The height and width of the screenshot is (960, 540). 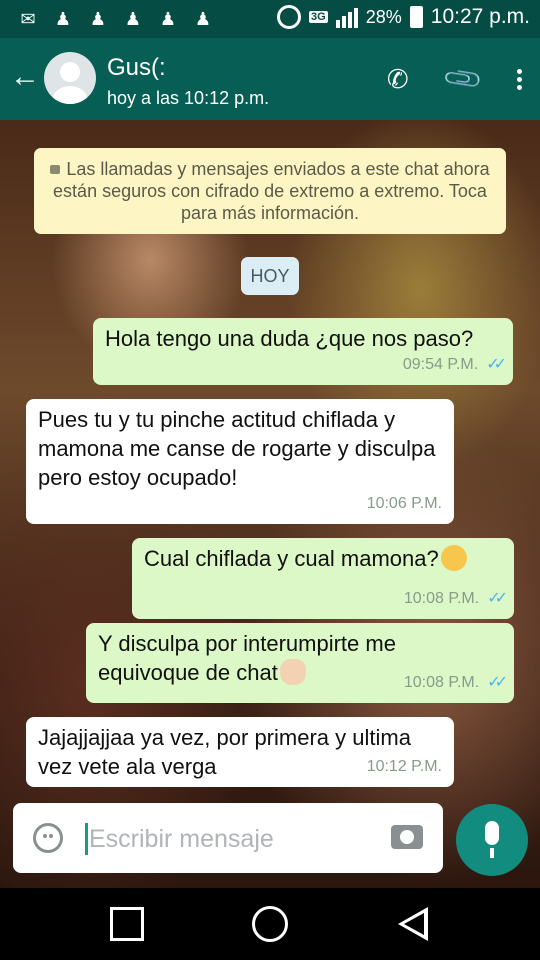 I want to click on clock: 10:27 p.m., so click(x=480, y=16).